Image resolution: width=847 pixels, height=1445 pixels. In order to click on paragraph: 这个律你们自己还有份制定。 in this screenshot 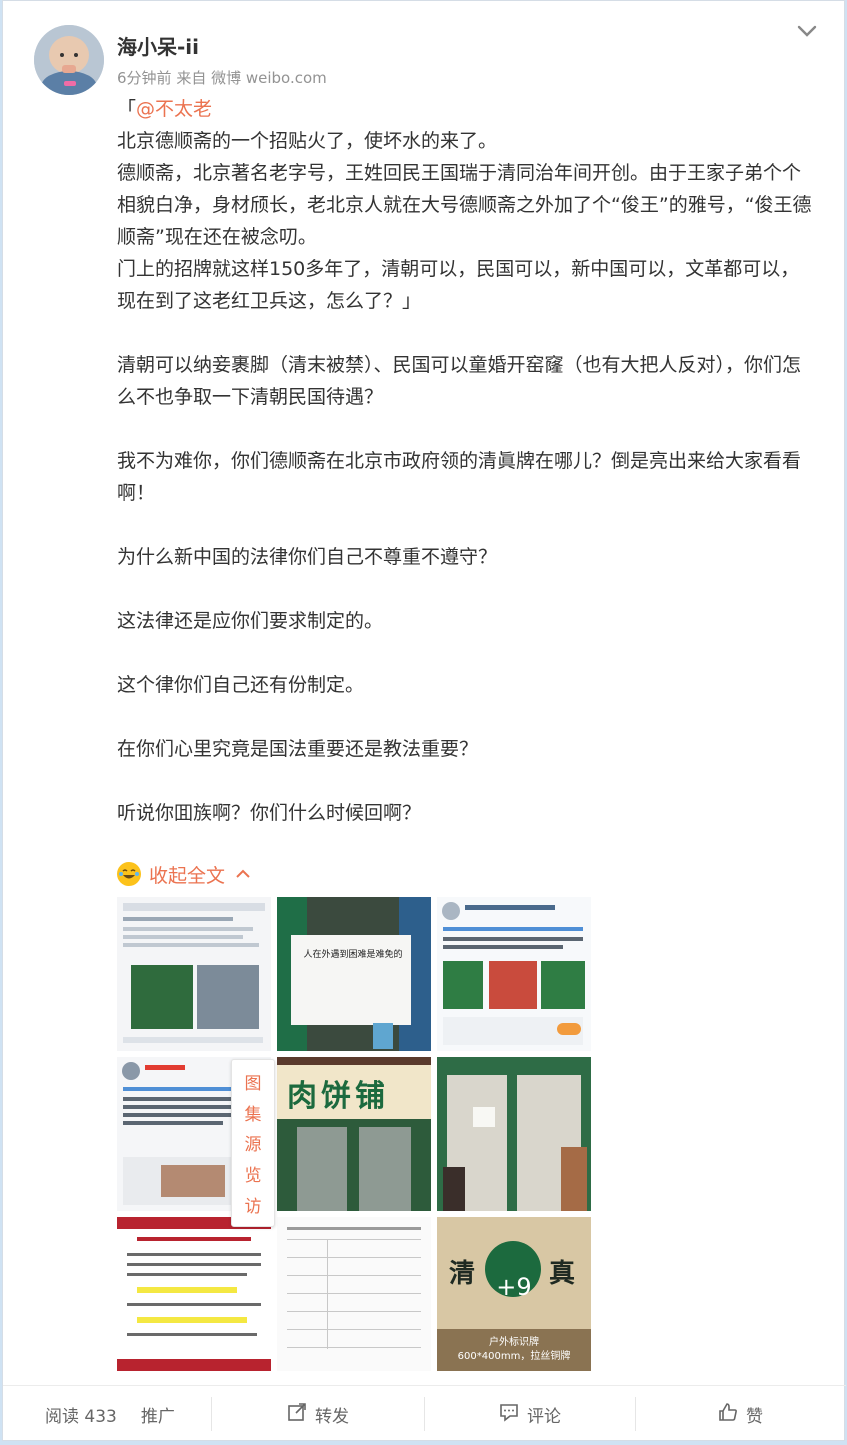, I will do `click(241, 685)`.